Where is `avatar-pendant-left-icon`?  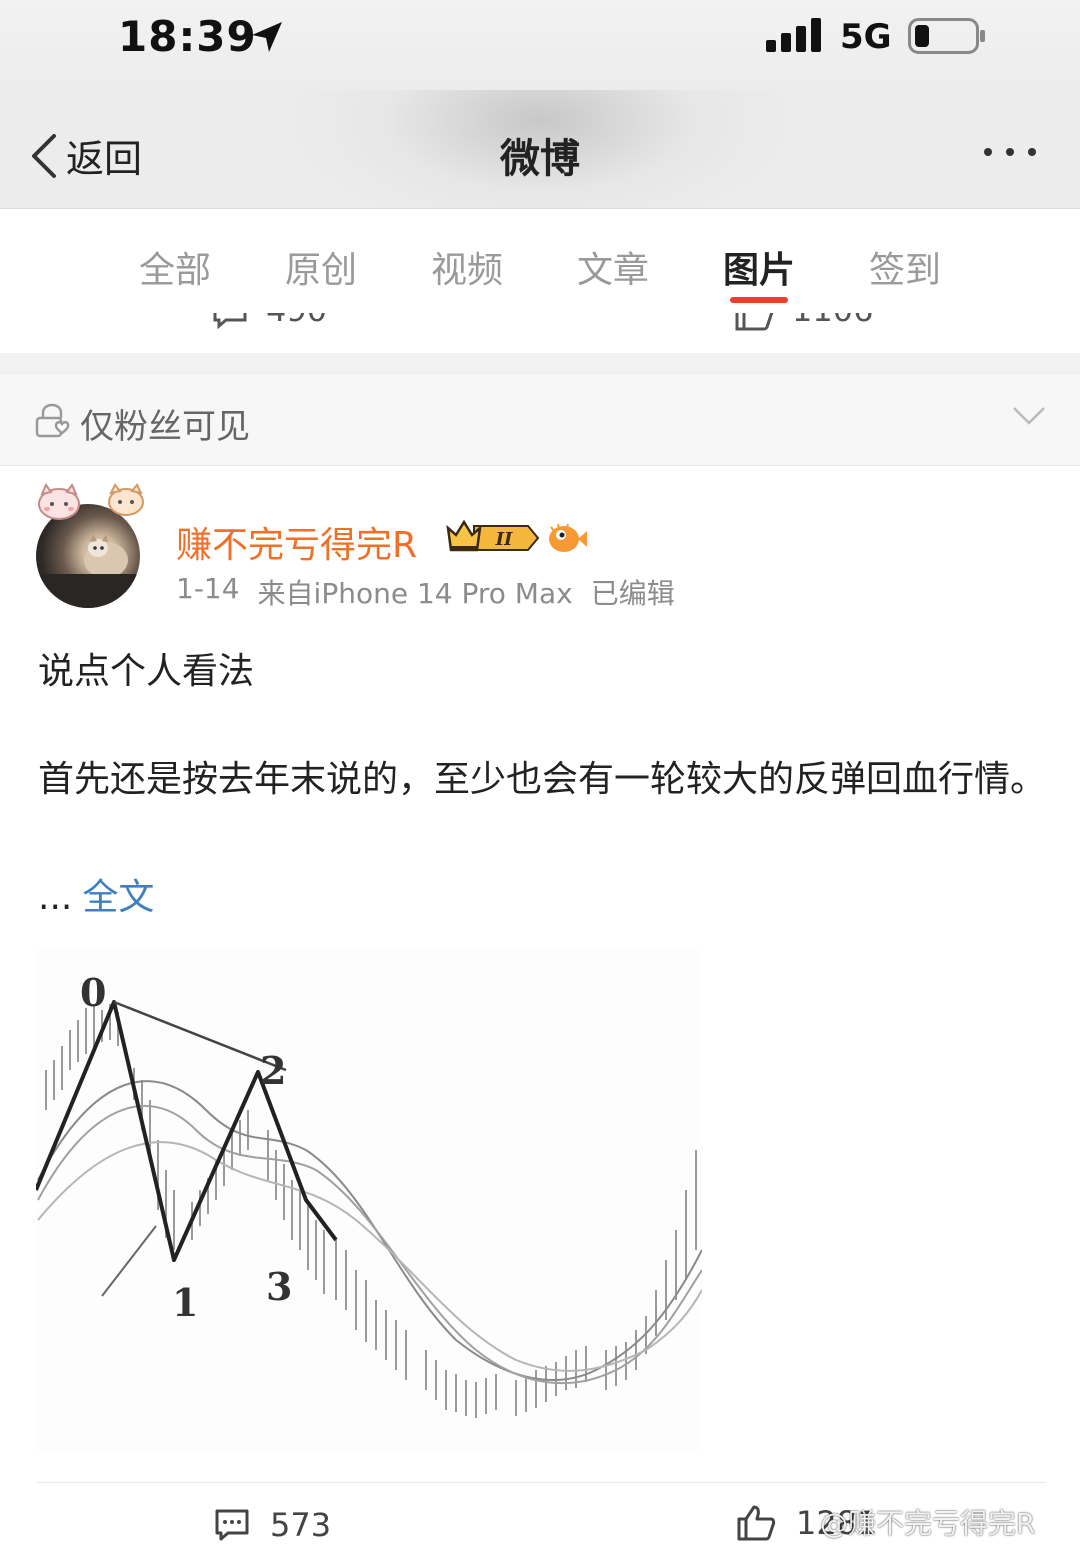
avatar-pendant-left-icon is located at coordinates (59, 501).